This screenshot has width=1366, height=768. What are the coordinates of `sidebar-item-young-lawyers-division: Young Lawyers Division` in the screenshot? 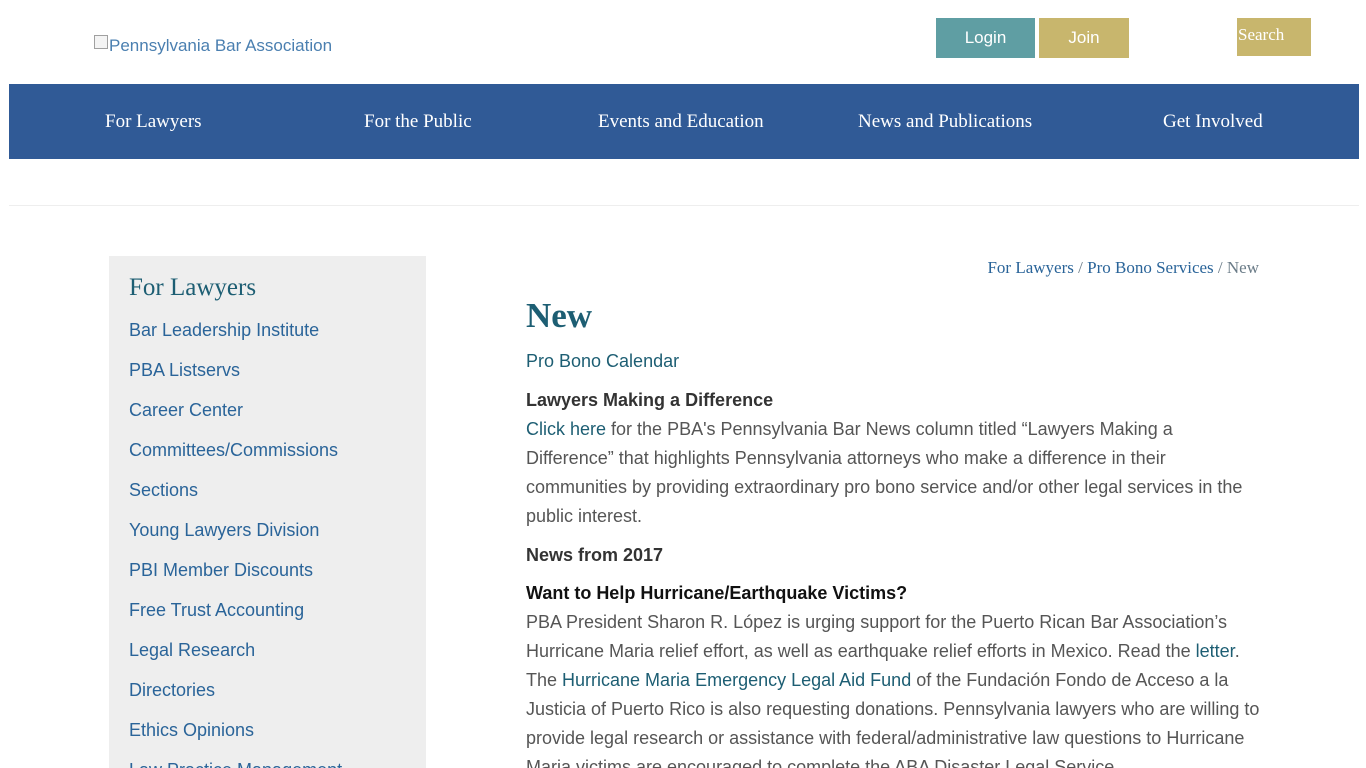 It's located at (224, 530).